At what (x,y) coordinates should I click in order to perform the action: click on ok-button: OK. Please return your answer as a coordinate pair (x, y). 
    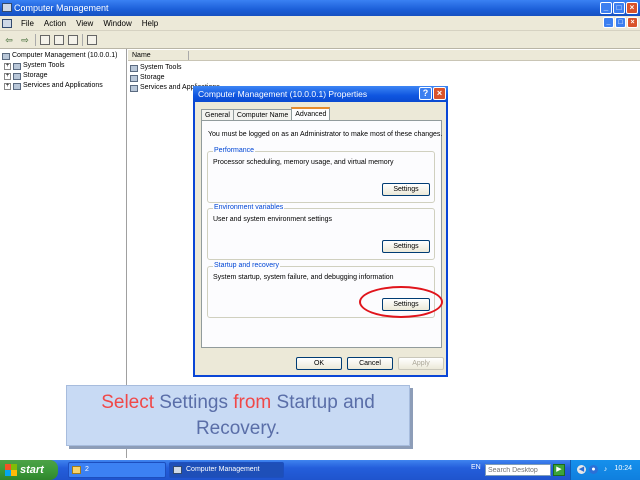
    Looking at the image, I should click on (319, 363).